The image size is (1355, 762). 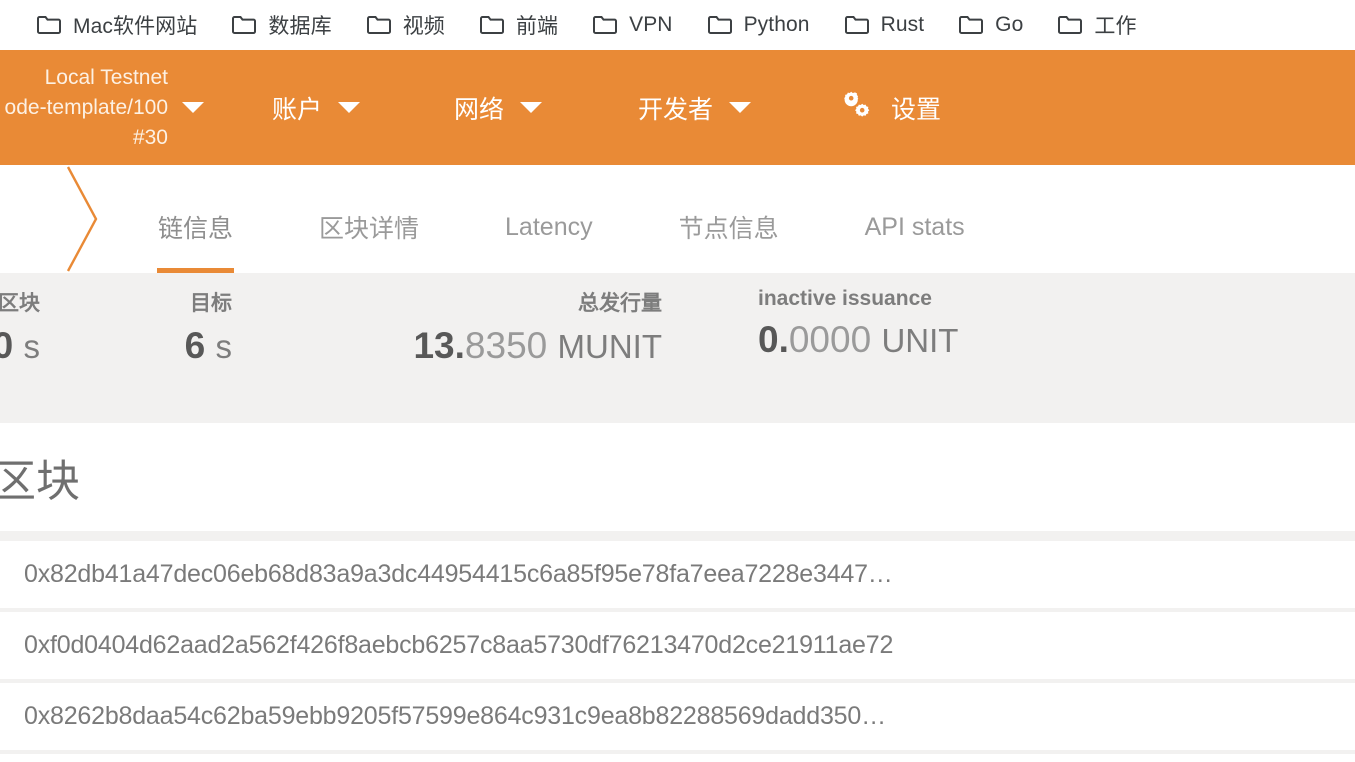 What do you see at coordinates (549, 226) in the screenshot?
I see `tab-label: Latency` at bounding box center [549, 226].